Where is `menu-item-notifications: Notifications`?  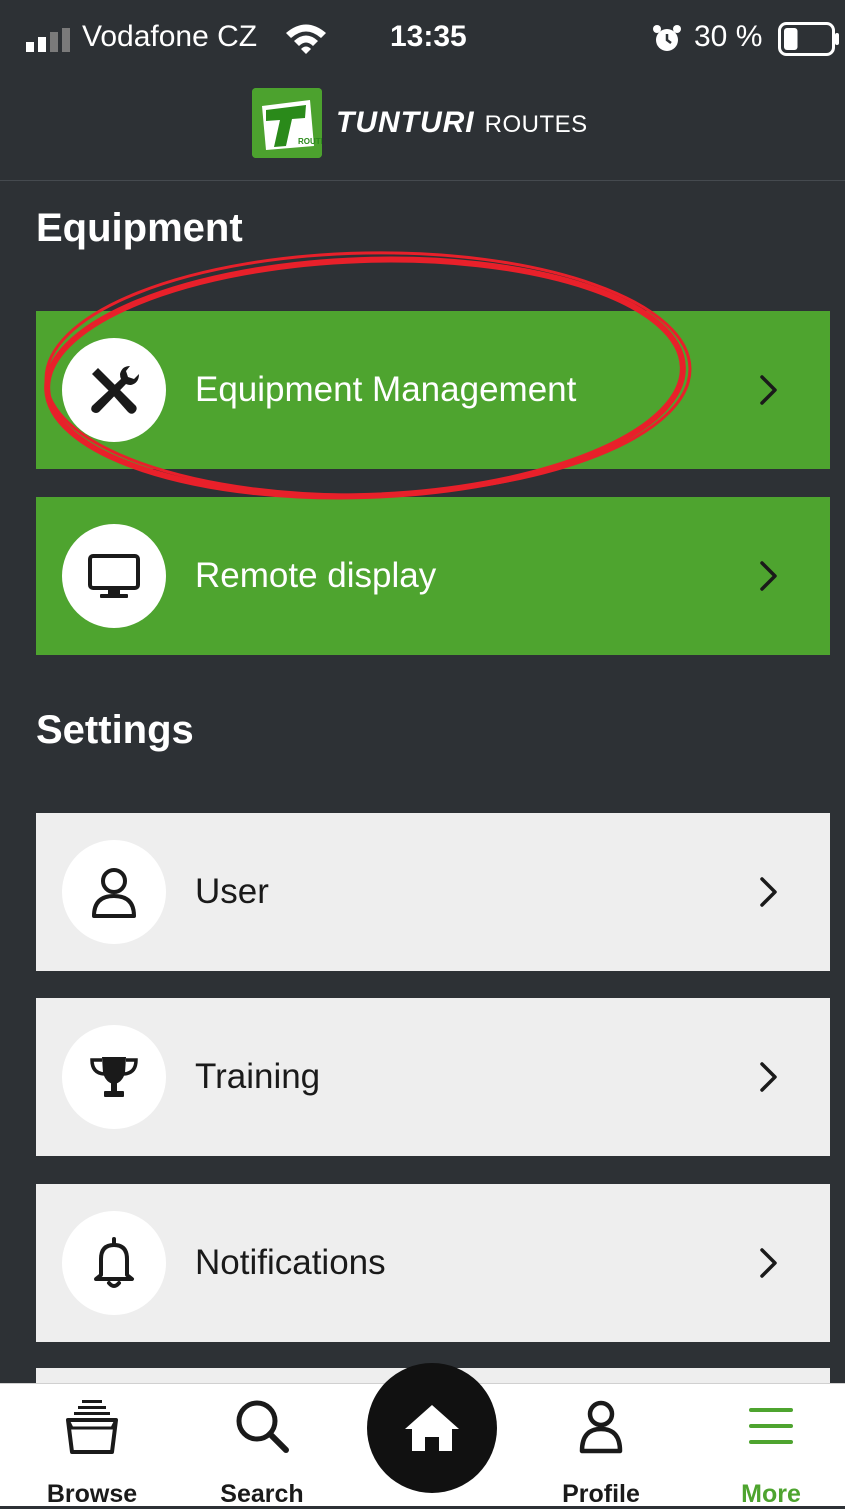
menu-item-notifications: Notifications is located at coordinates (433, 1263).